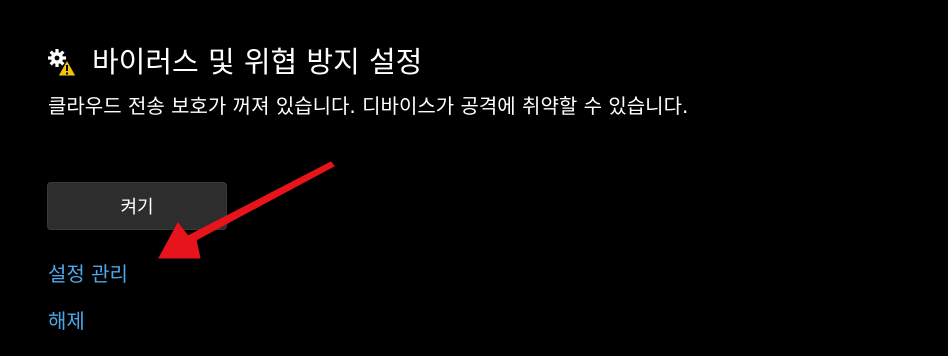 This screenshot has width=948, height=356. What do you see at coordinates (66, 321) in the screenshot?
I see `dismiss-link: 해제` at bounding box center [66, 321].